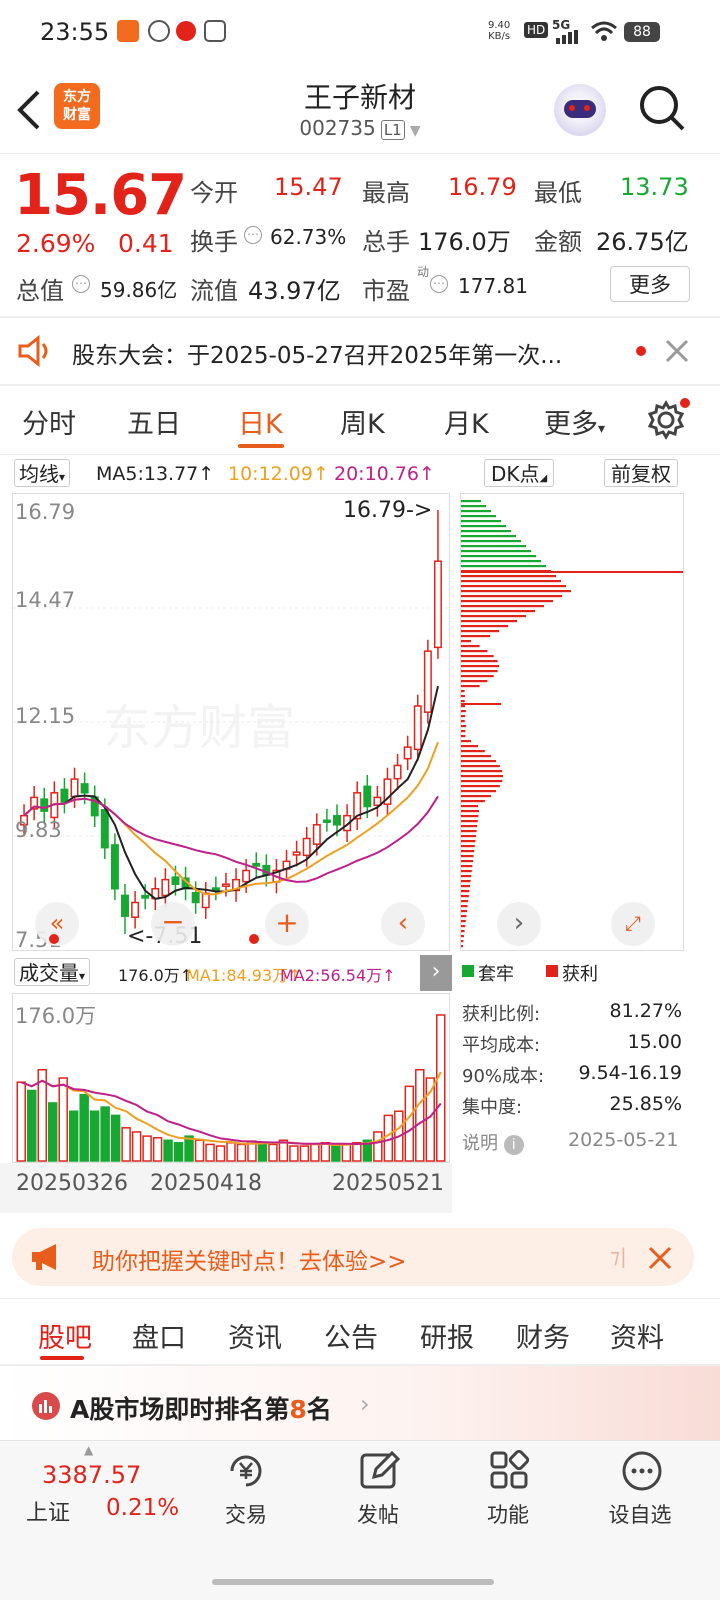  What do you see at coordinates (447, 1335) in the screenshot?
I see `tab-research: 研报` at bounding box center [447, 1335].